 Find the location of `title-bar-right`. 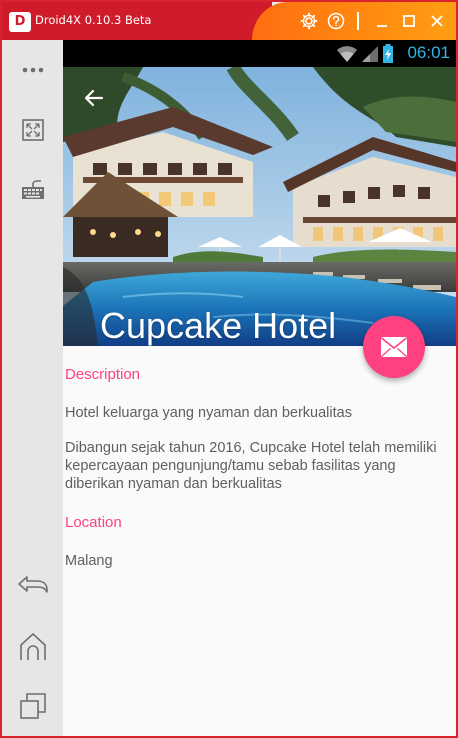

title-bar-right is located at coordinates (354, 21).